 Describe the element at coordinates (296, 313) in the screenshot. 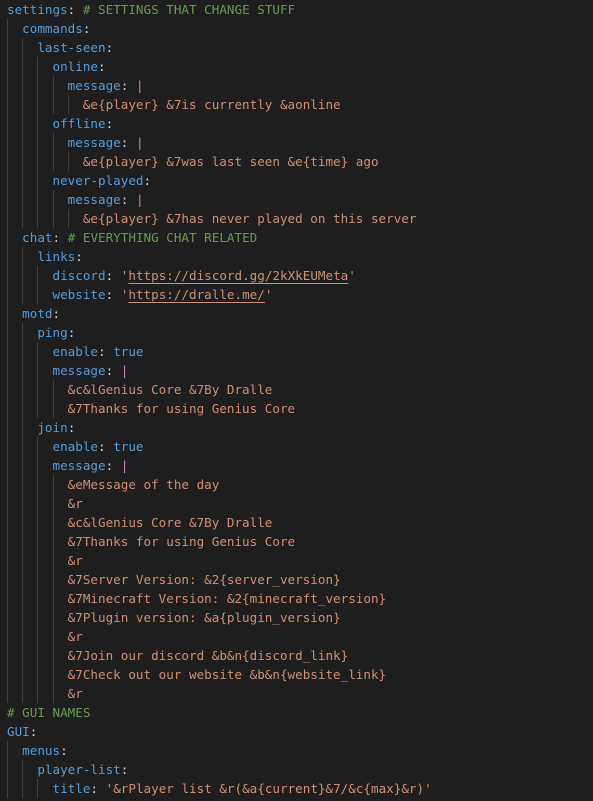

I see `code-line: motd:` at that location.